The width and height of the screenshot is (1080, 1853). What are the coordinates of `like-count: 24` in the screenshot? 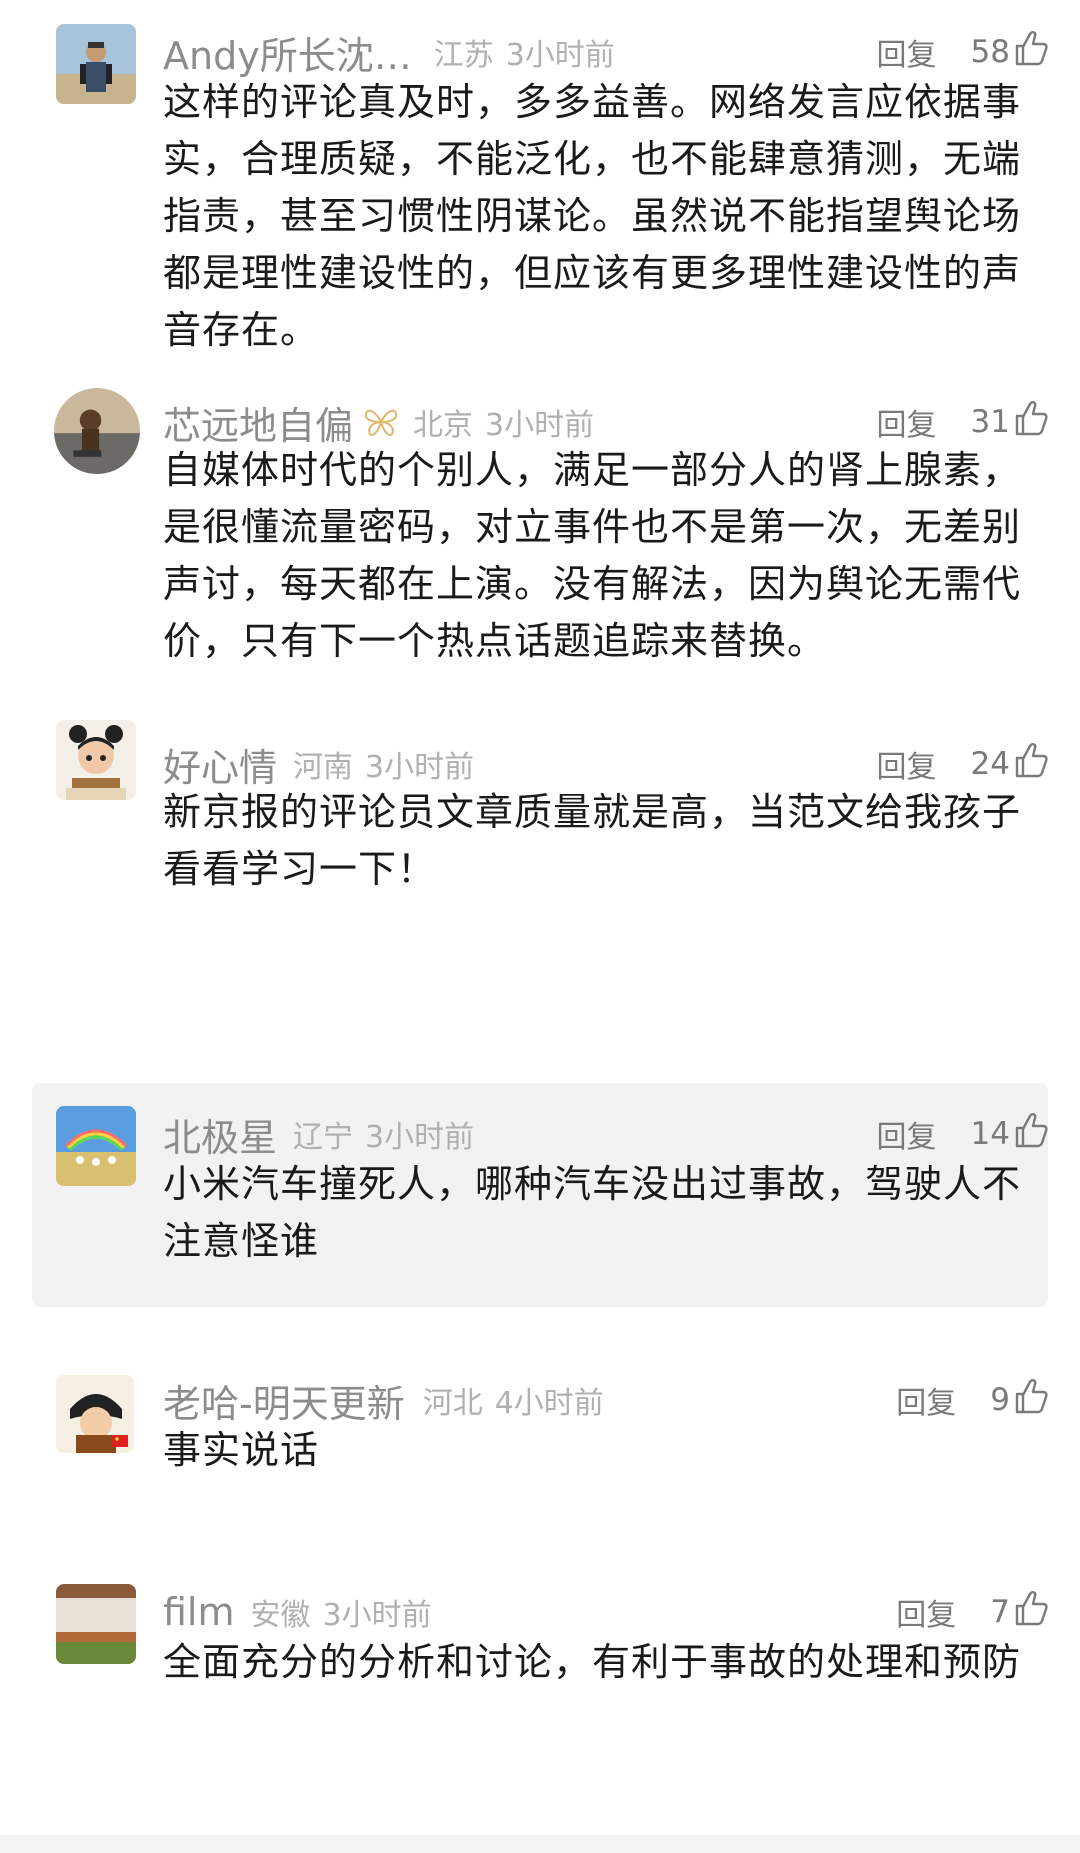 It's located at (990, 764).